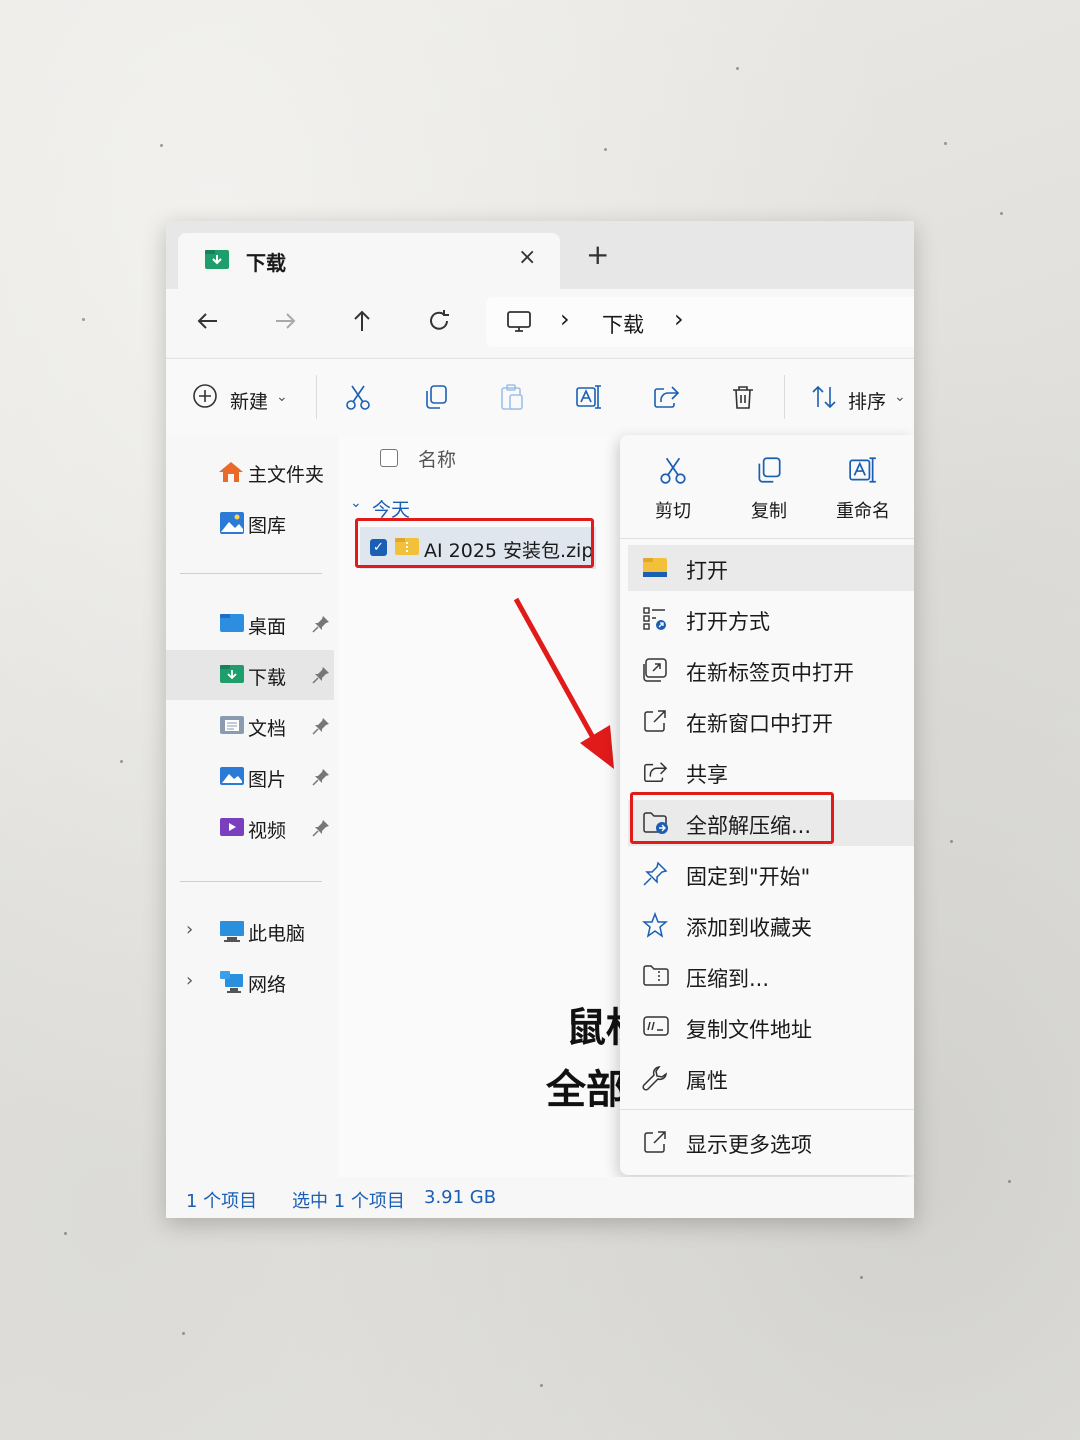 This screenshot has height=1440, width=1080. What do you see at coordinates (232, 984) in the screenshot?
I see `network-icon` at bounding box center [232, 984].